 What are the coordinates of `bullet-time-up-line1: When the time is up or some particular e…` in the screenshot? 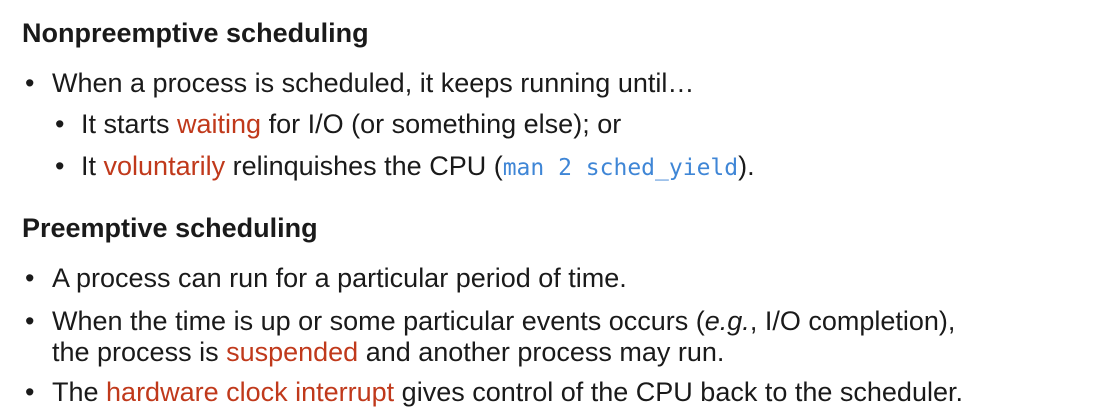 It's located at (503, 321).